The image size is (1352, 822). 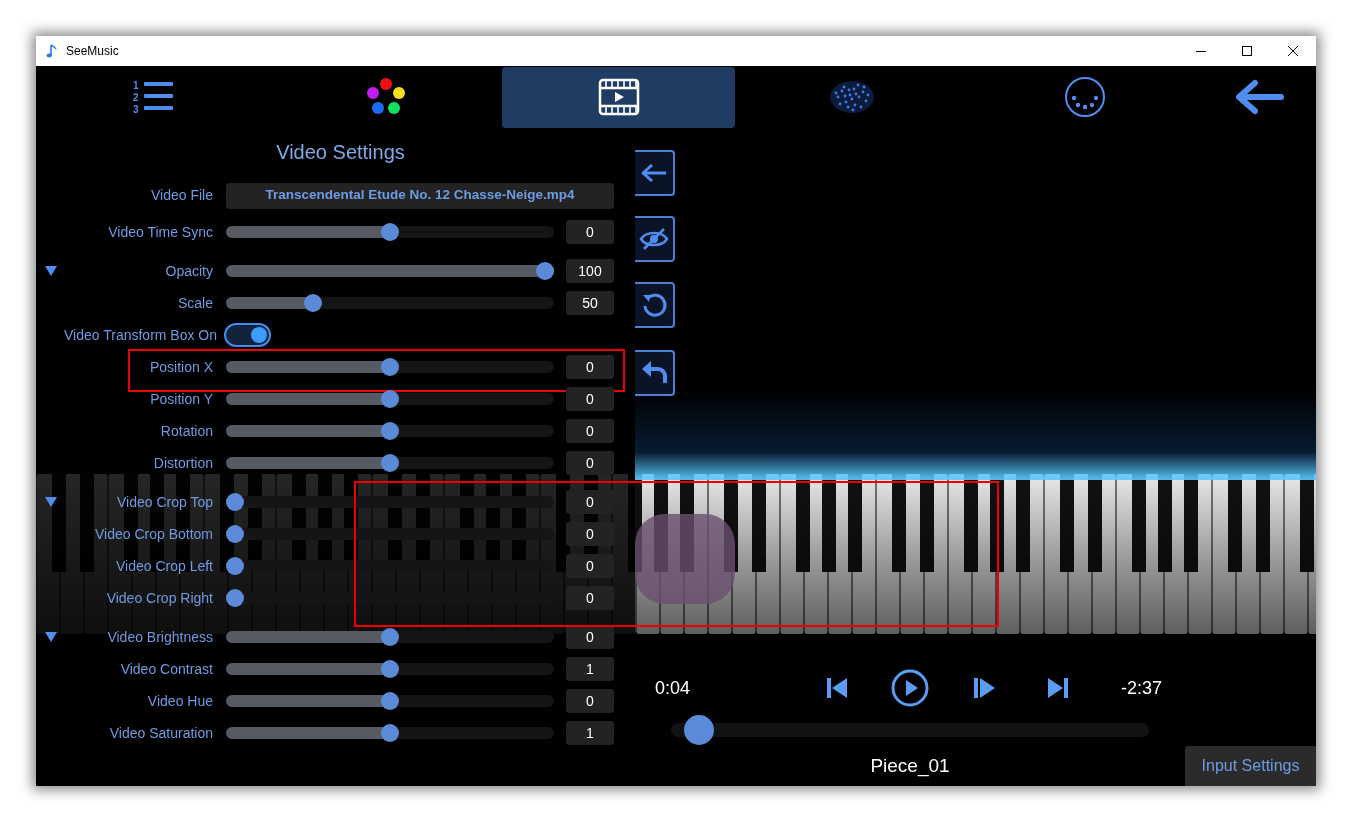 What do you see at coordinates (1247, 51) in the screenshot?
I see `maximize-icon` at bounding box center [1247, 51].